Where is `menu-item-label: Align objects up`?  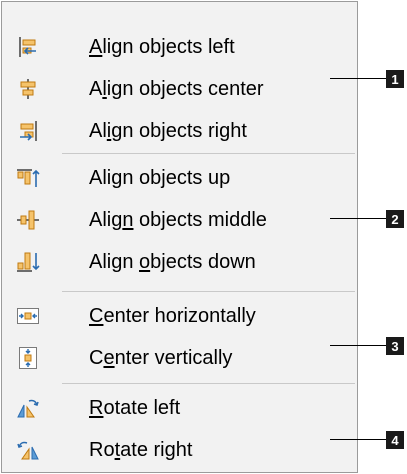 menu-item-label: Align objects up is located at coordinates (160, 177).